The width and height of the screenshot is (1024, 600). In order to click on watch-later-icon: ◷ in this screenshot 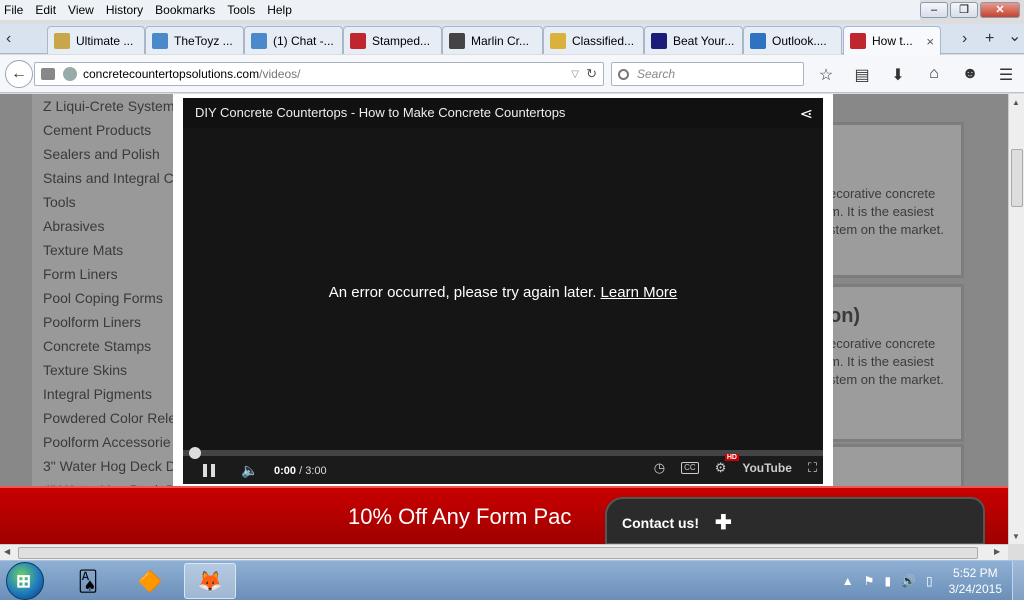, I will do `click(659, 468)`.